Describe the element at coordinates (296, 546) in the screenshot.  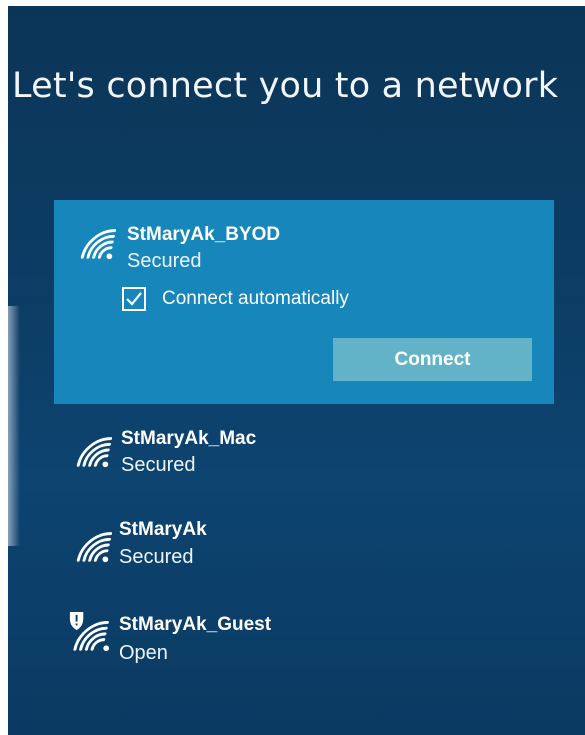
I see `network-item-stmaryak: StMaryAk Secured` at that location.